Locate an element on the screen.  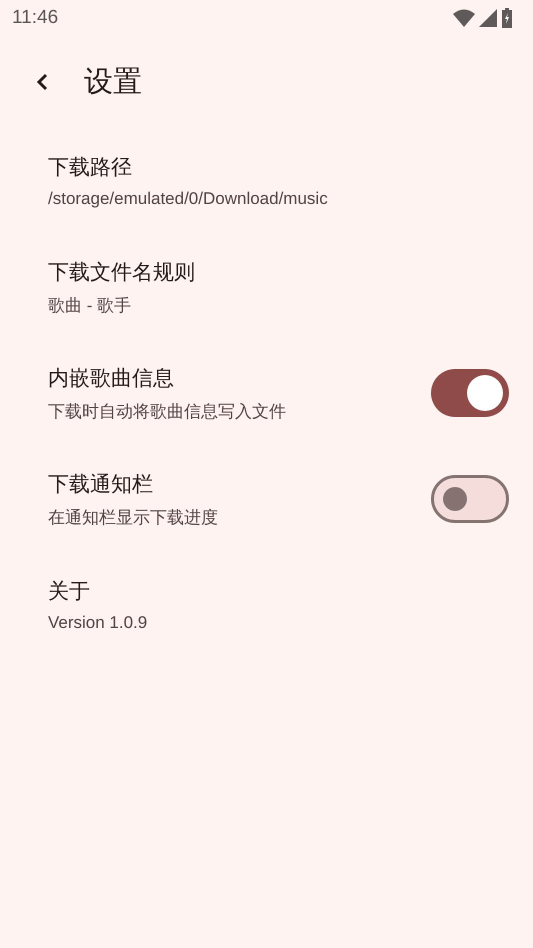
setting-summary: 下载时自动将歌曲信息写入文件 is located at coordinates (167, 411).